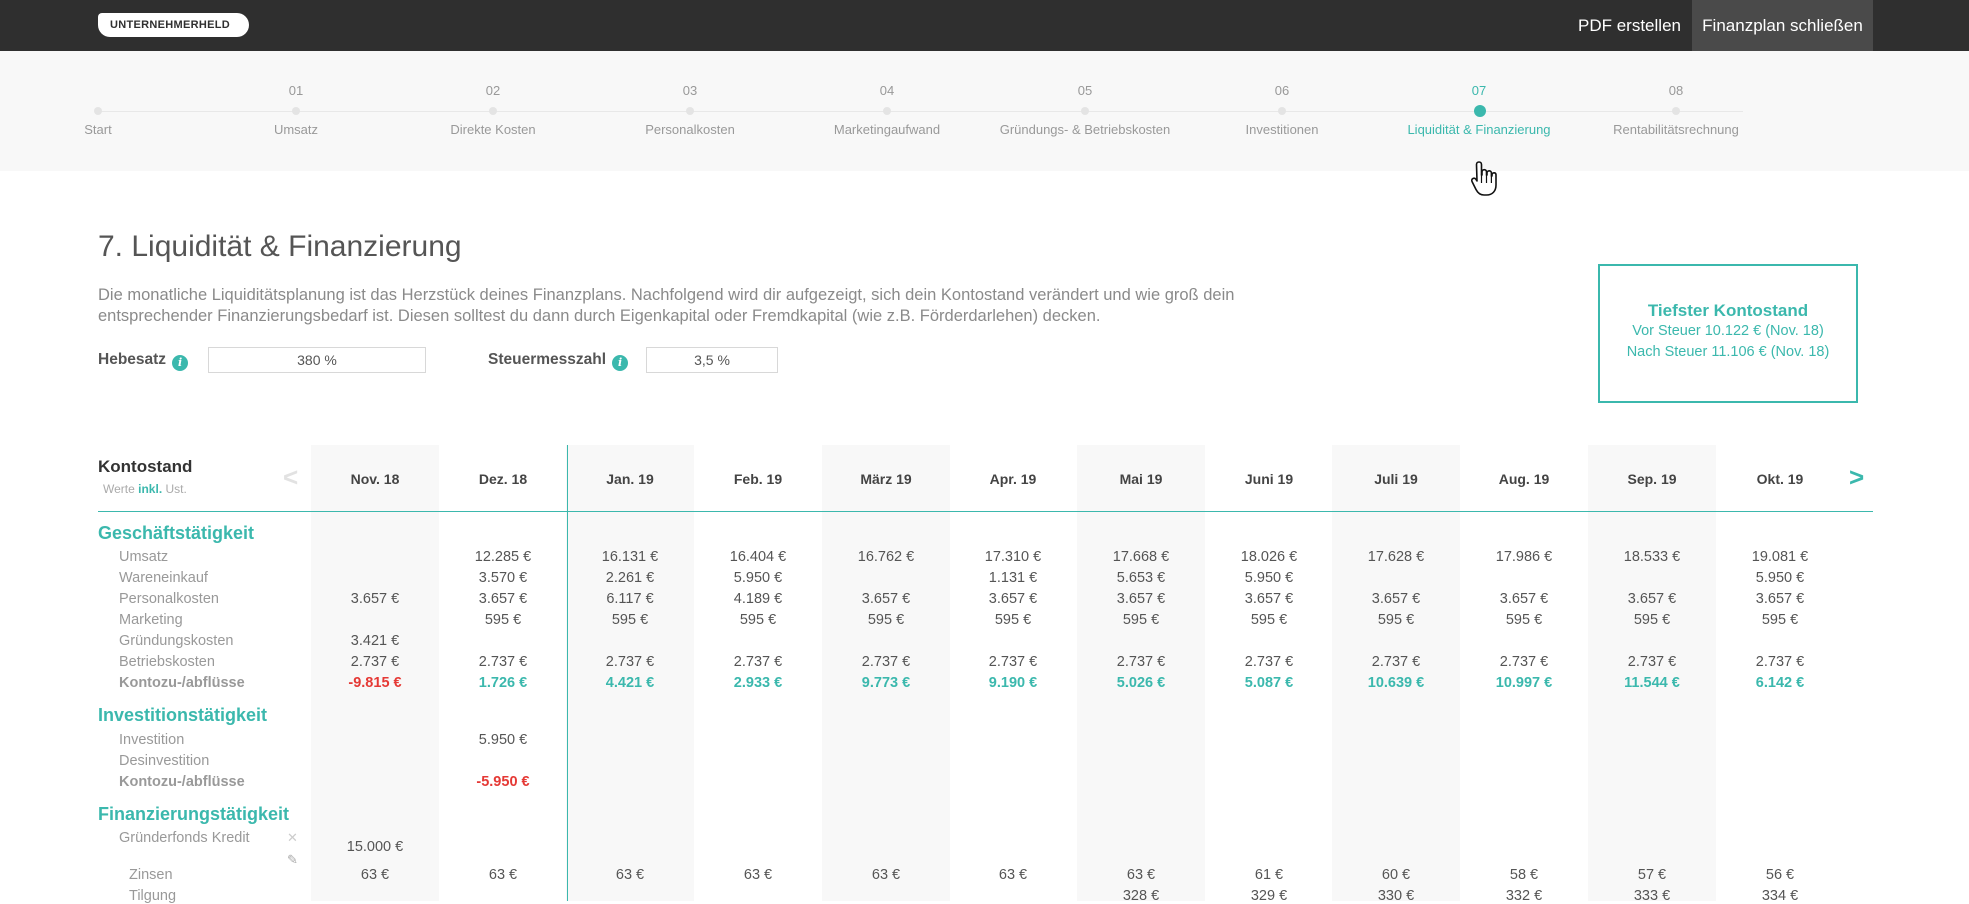  I want to click on step-number: 07, so click(1479, 90).